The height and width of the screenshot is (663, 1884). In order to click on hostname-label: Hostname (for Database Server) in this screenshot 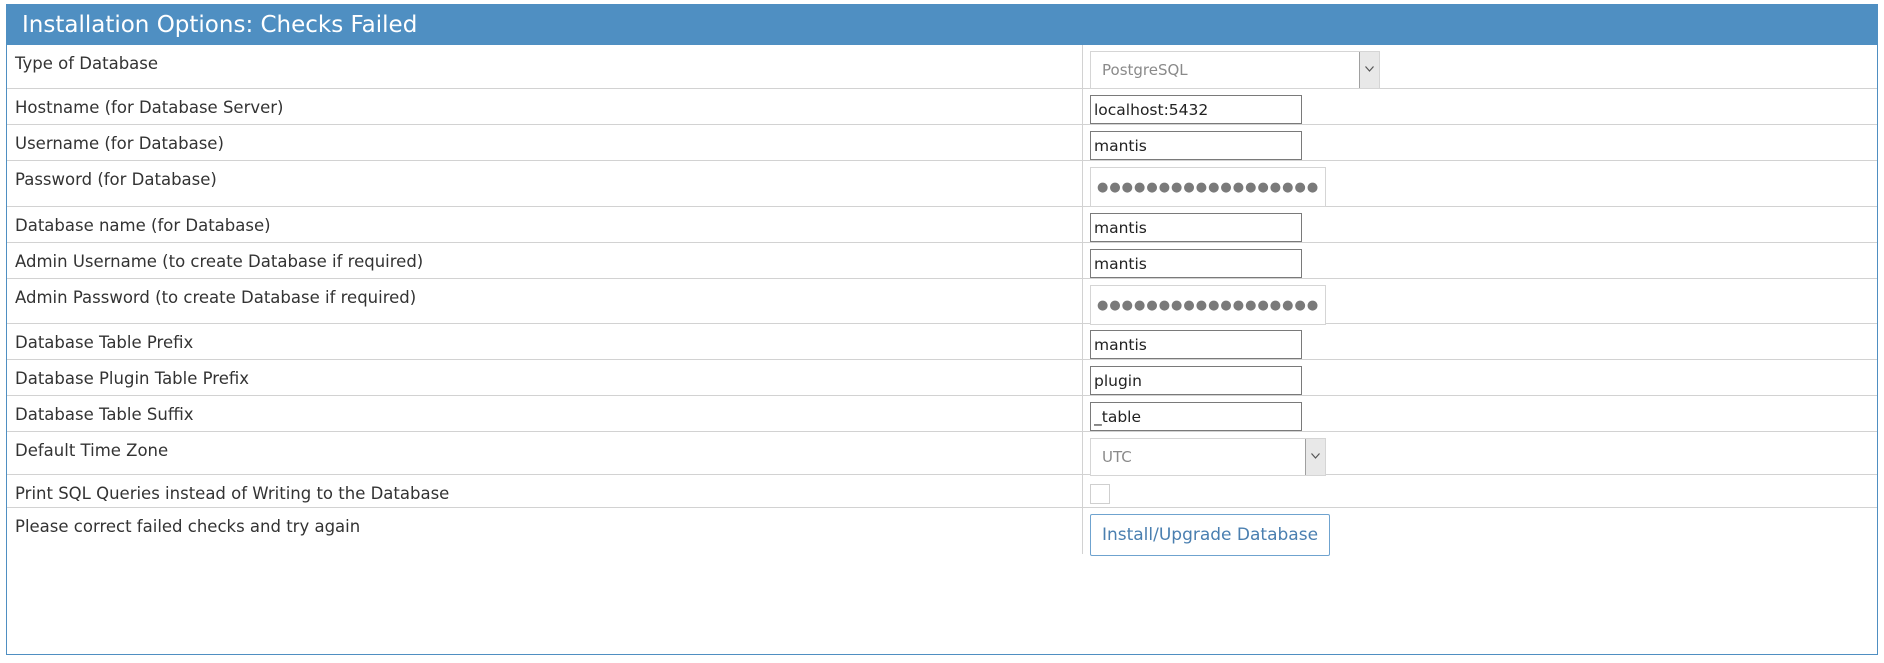, I will do `click(545, 106)`.